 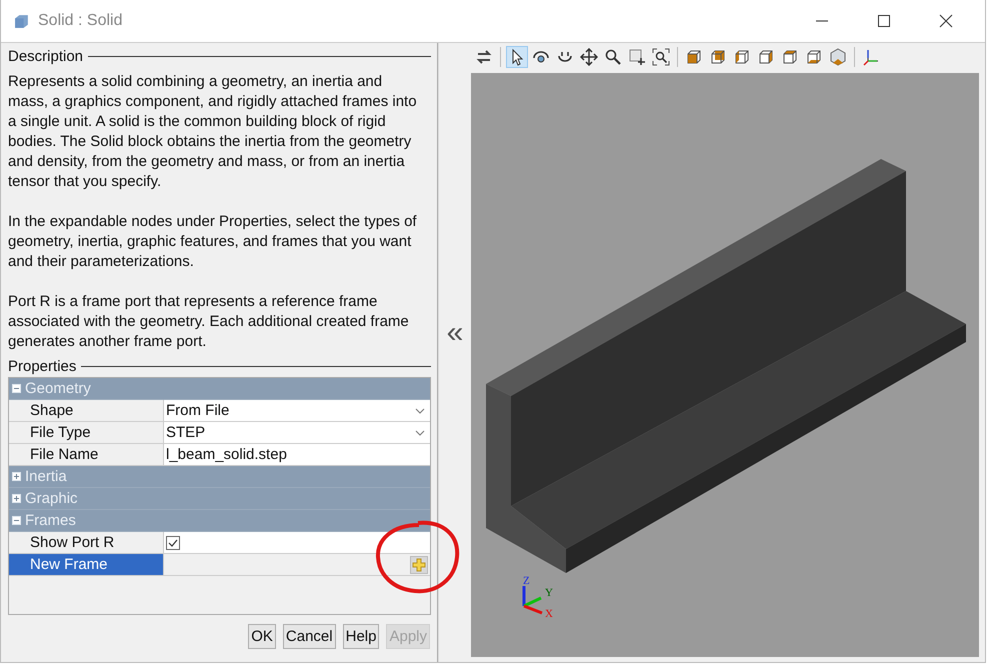 I want to click on axis-label: X, so click(x=549, y=614).